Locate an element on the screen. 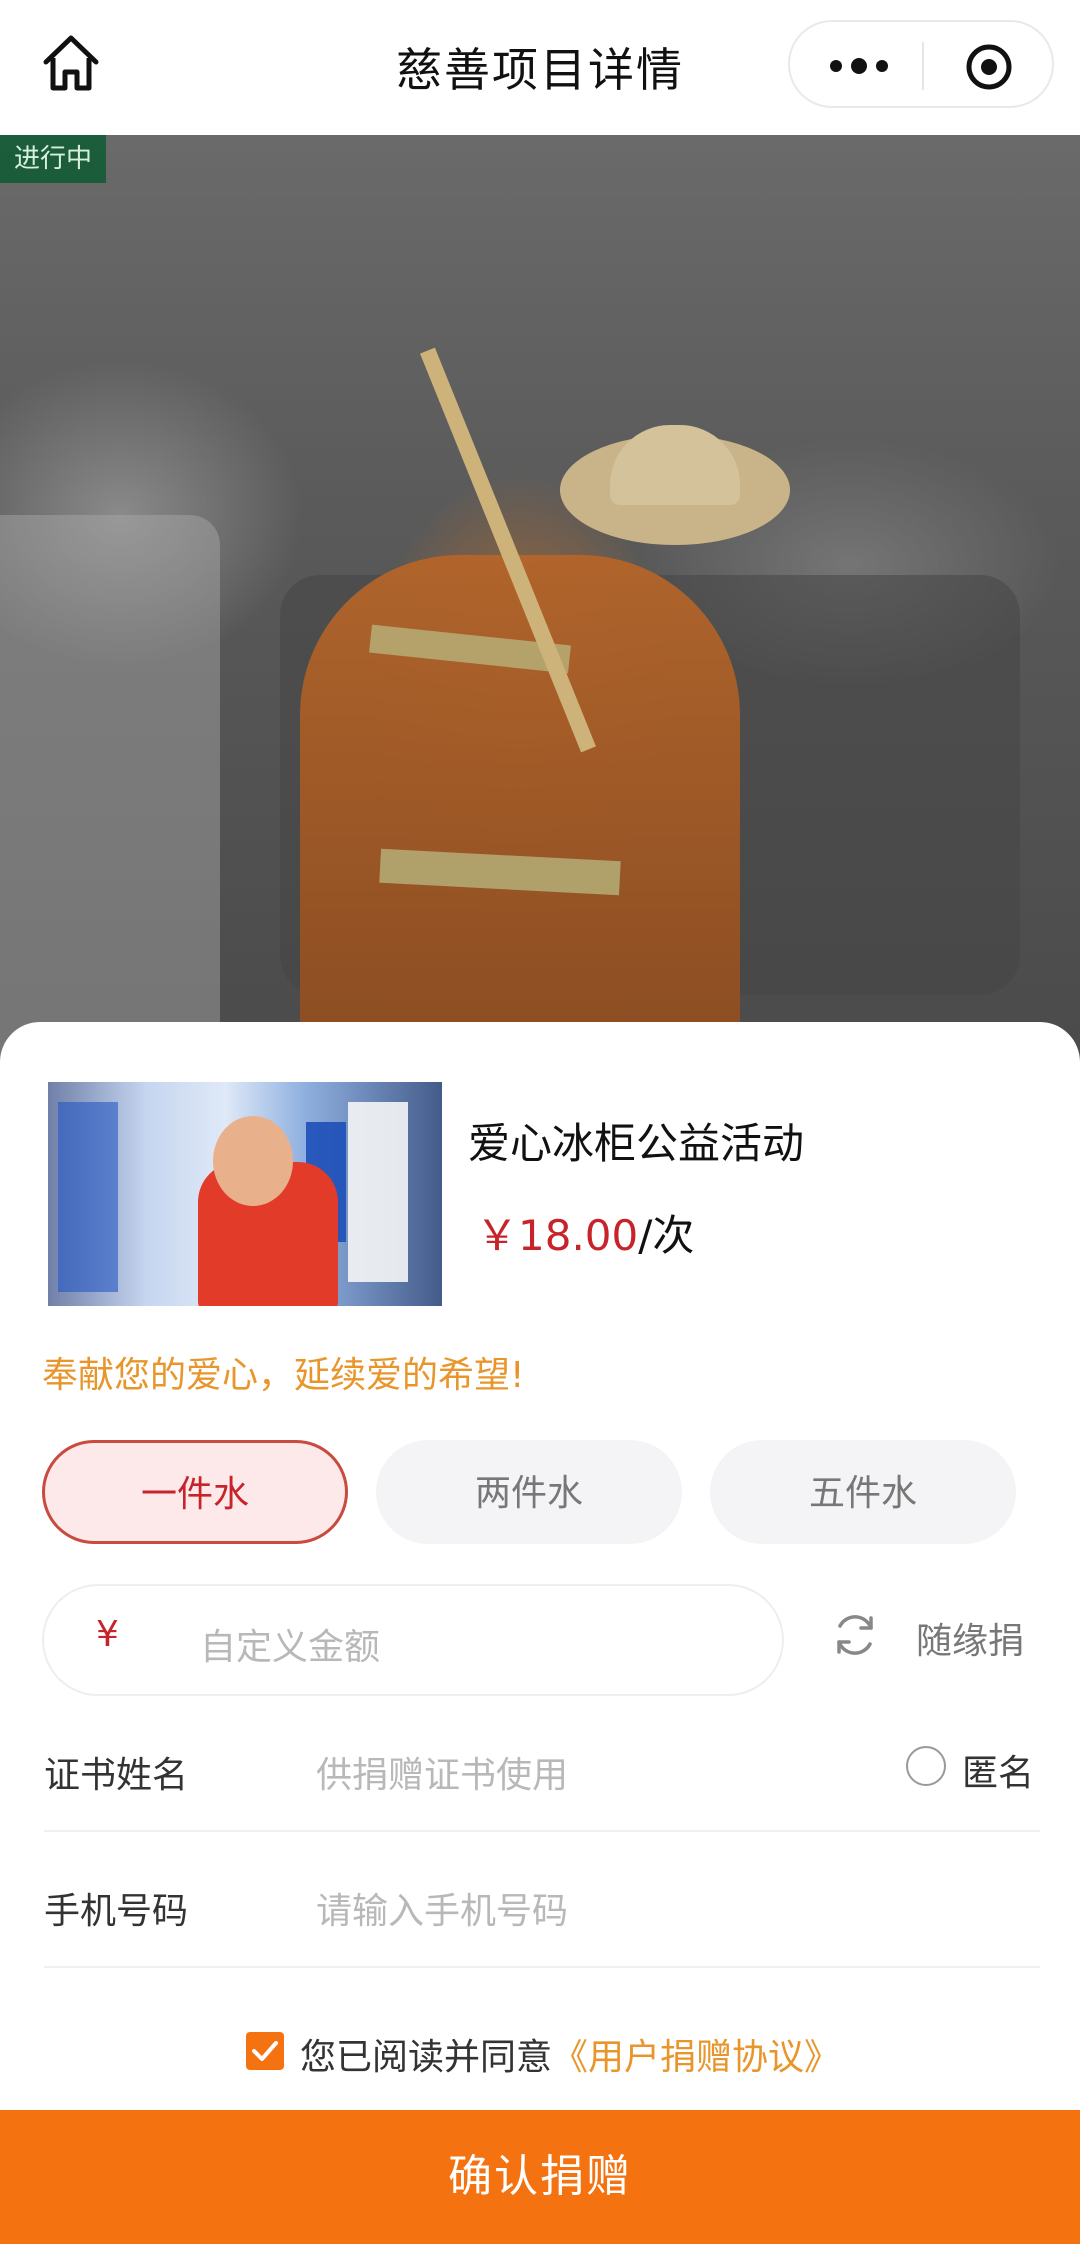  agreement-checkbox is located at coordinates (265, 2051).